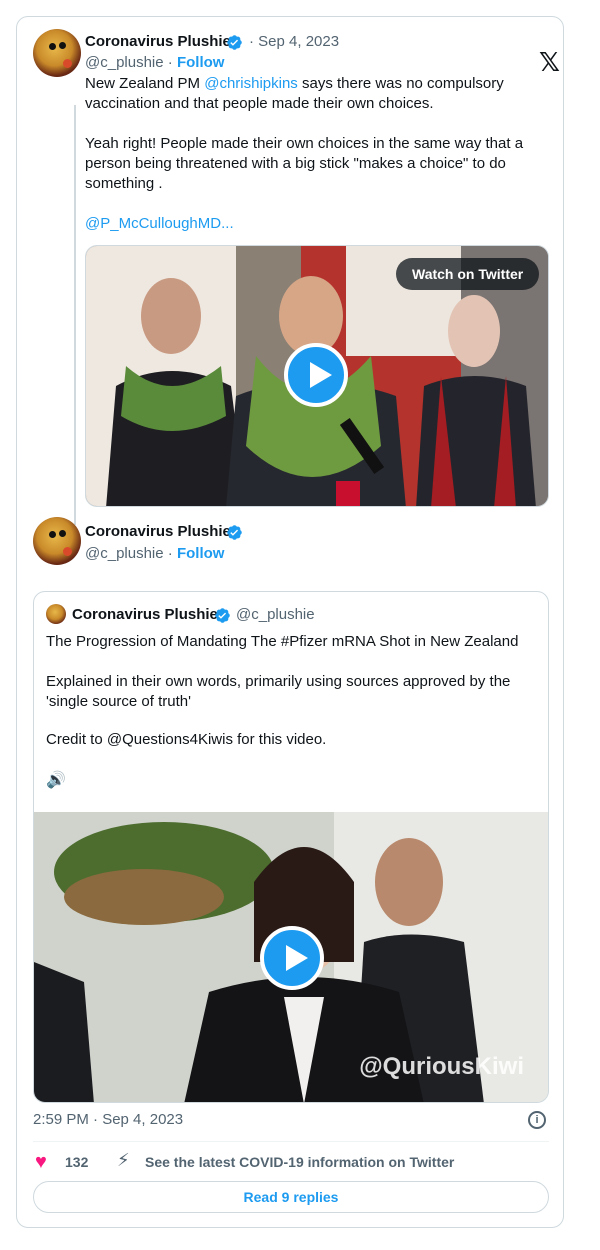 This screenshot has width=600, height=1250. I want to click on divider, so click(291, 1141).